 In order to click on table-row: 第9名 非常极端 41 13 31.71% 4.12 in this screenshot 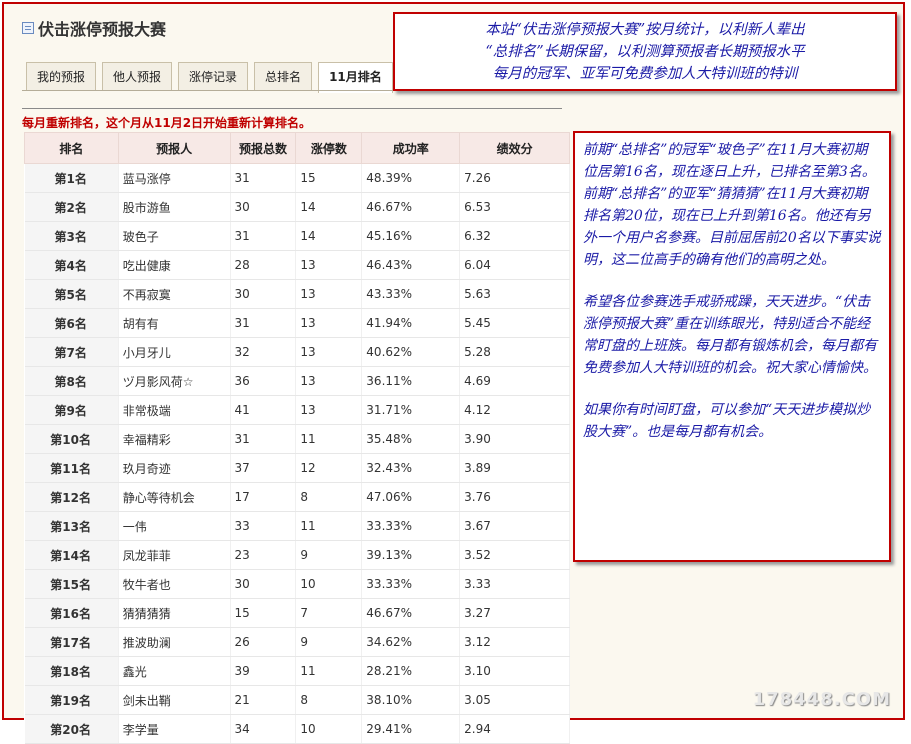, I will do `click(297, 410)`.